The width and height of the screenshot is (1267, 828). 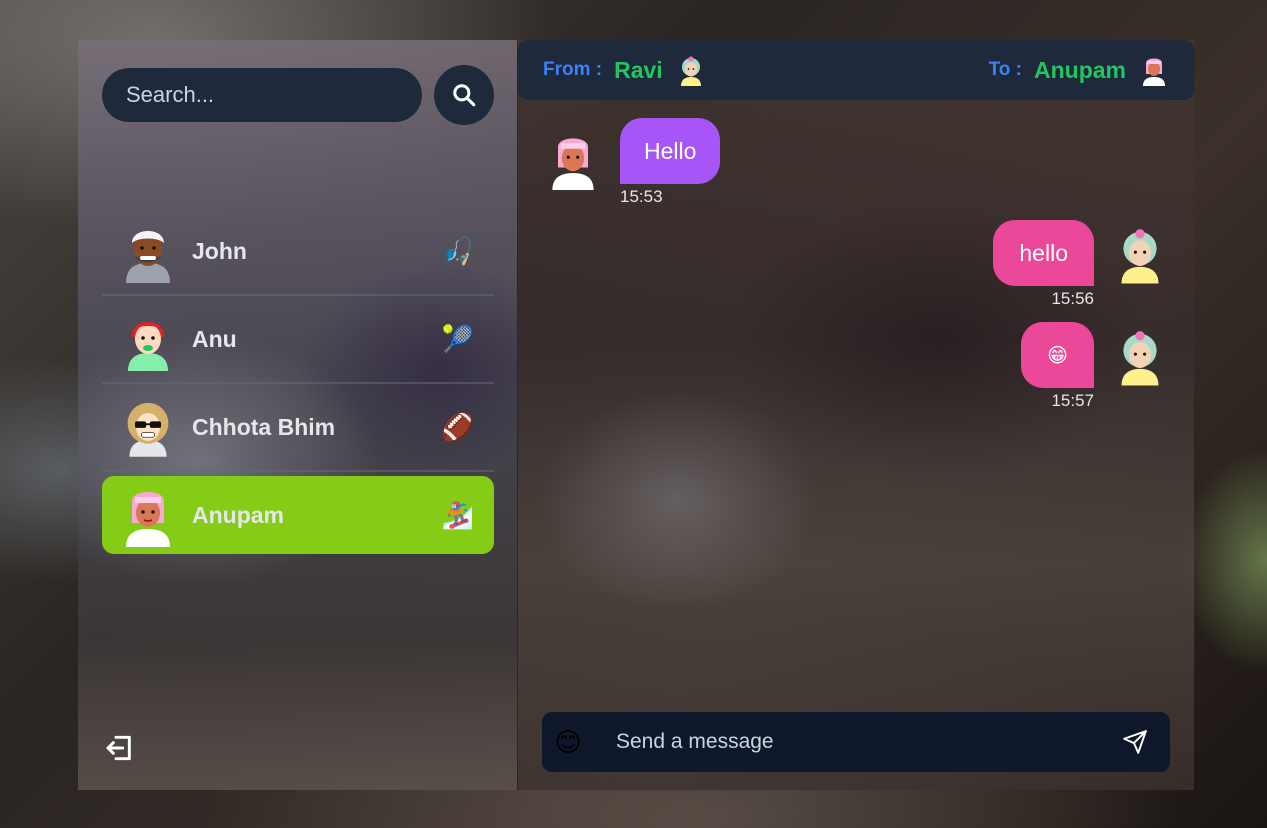 I want to click on to-name: Anupam, so click(x=1080, y=69).